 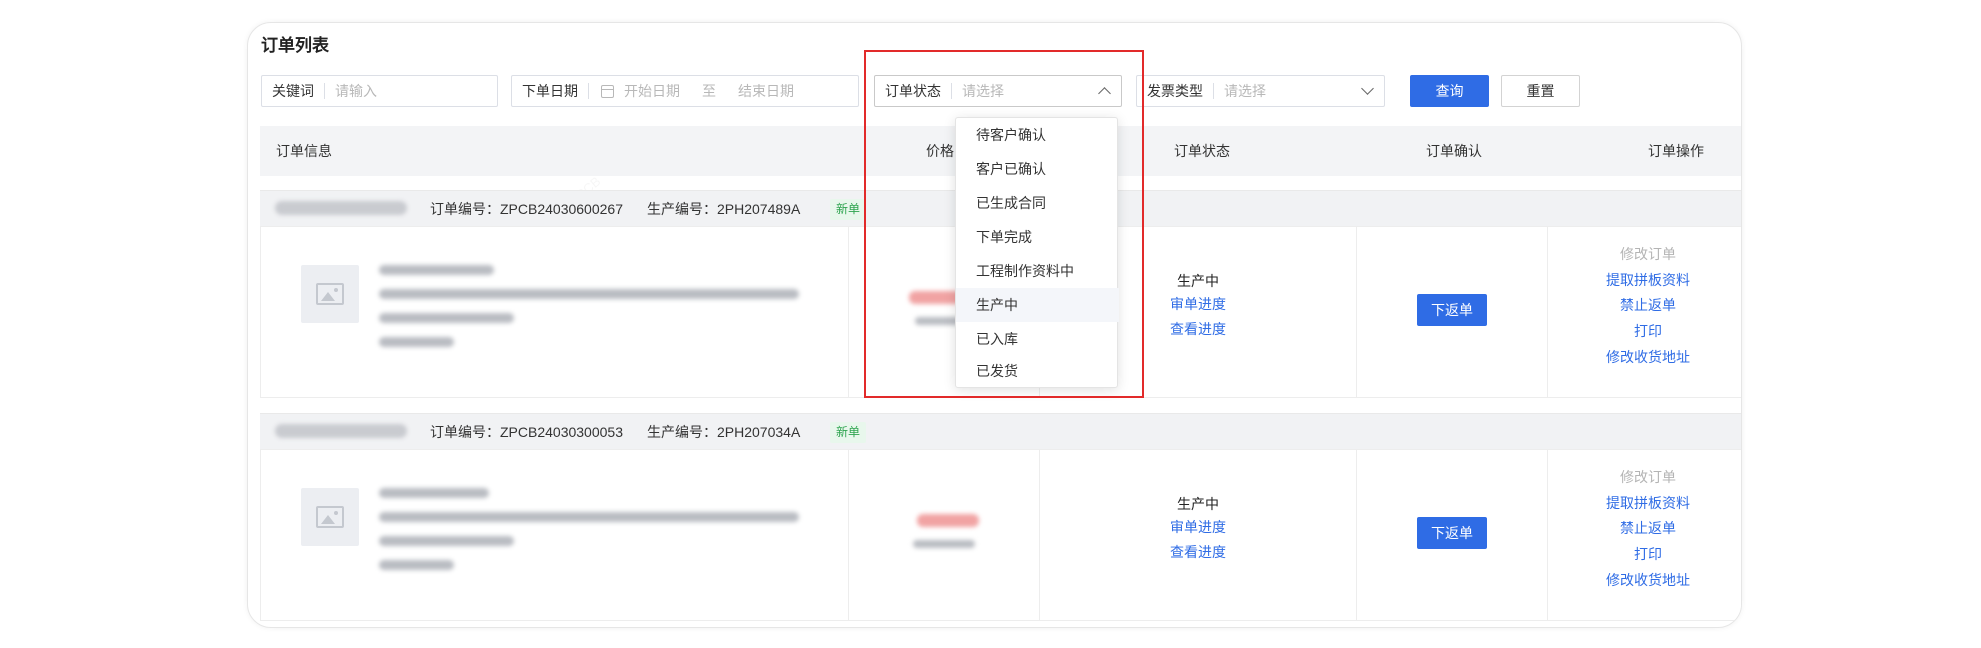 I want to click on keyword-filter: 关键词 请输入, so click(x=379, y=91).